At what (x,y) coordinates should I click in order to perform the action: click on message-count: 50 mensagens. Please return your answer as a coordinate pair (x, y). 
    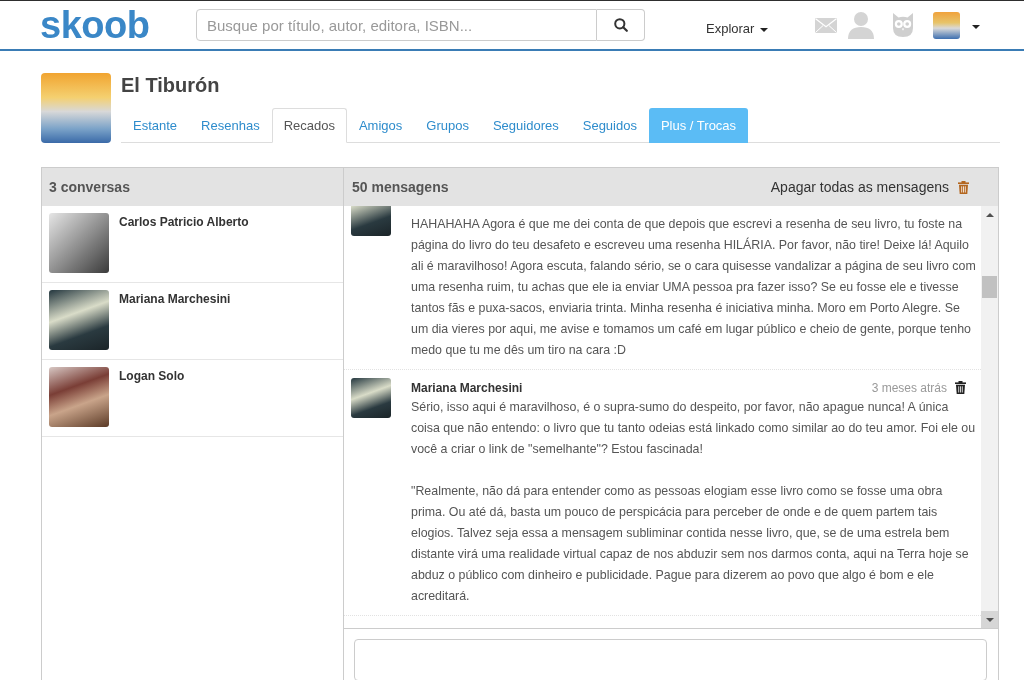
    Looking at the image, I should click on (400, 187).